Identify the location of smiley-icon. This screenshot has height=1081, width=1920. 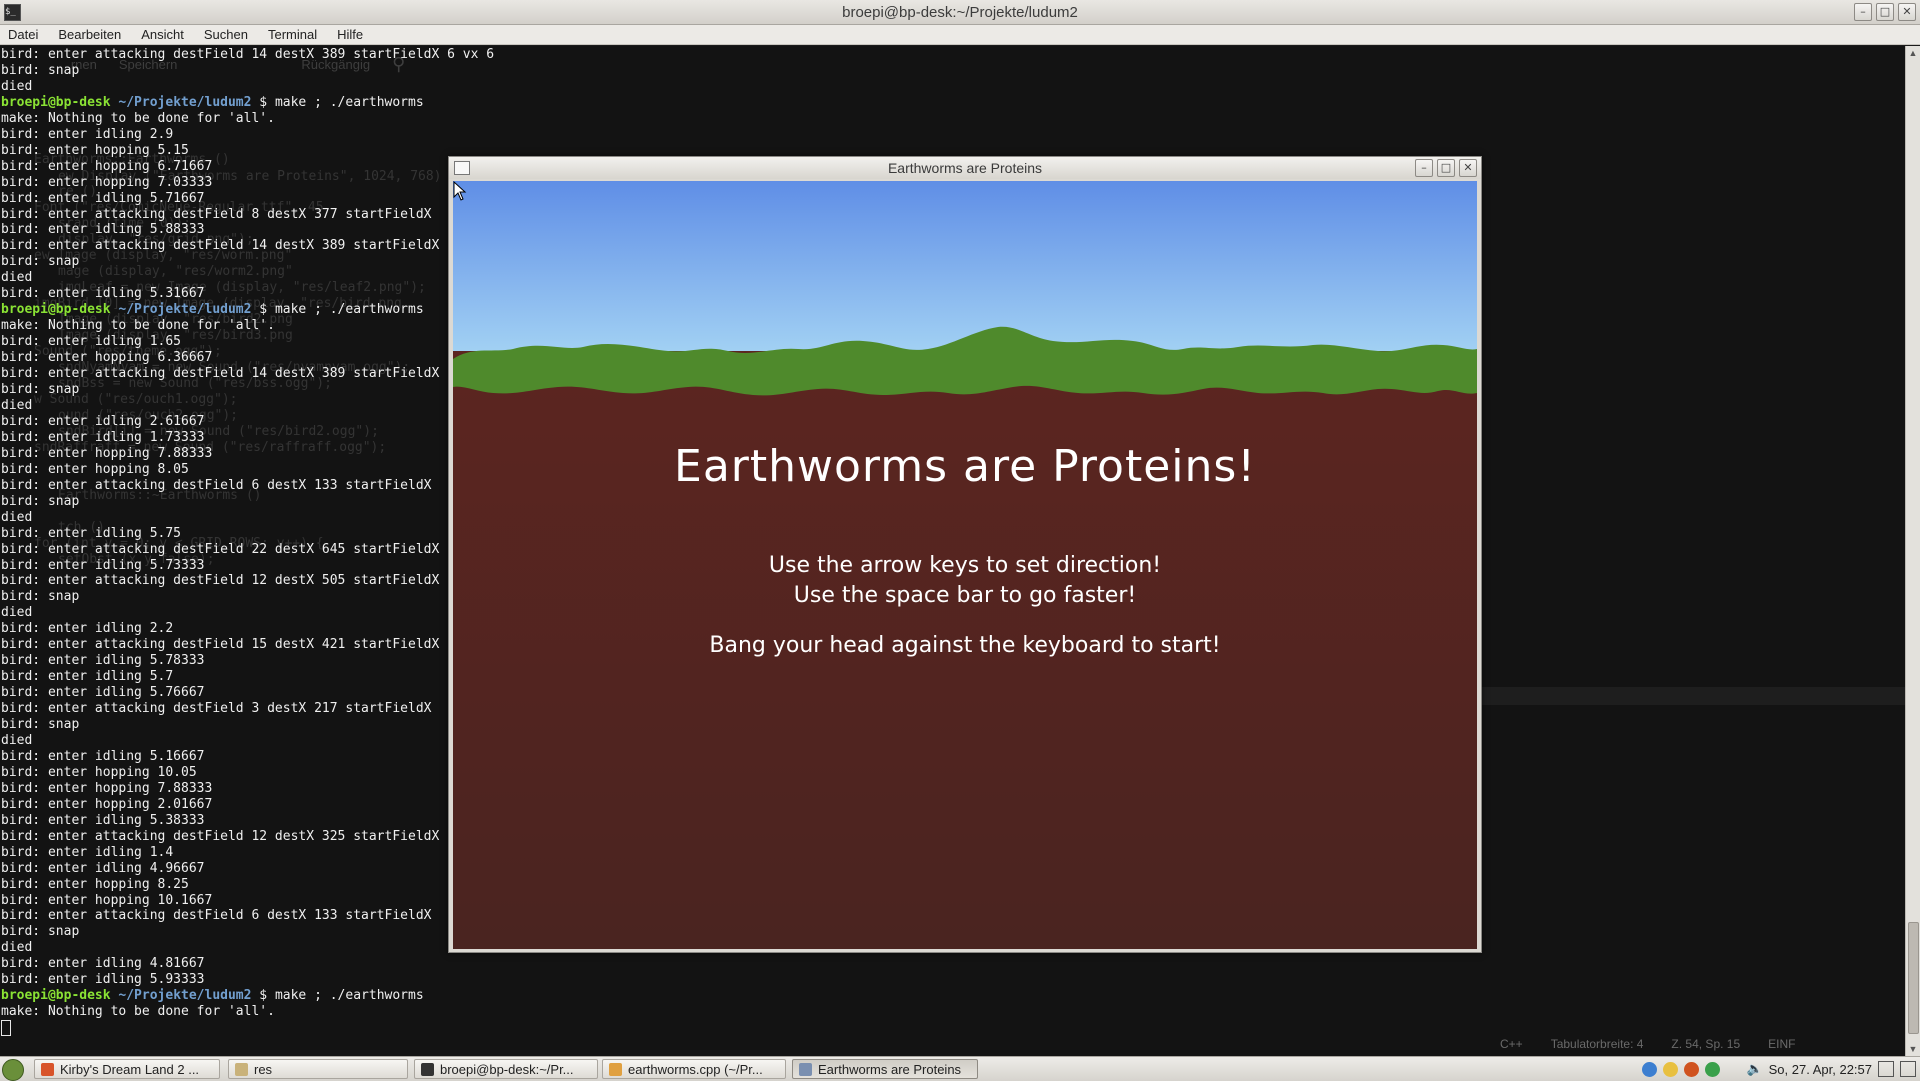
(1671, 1069).